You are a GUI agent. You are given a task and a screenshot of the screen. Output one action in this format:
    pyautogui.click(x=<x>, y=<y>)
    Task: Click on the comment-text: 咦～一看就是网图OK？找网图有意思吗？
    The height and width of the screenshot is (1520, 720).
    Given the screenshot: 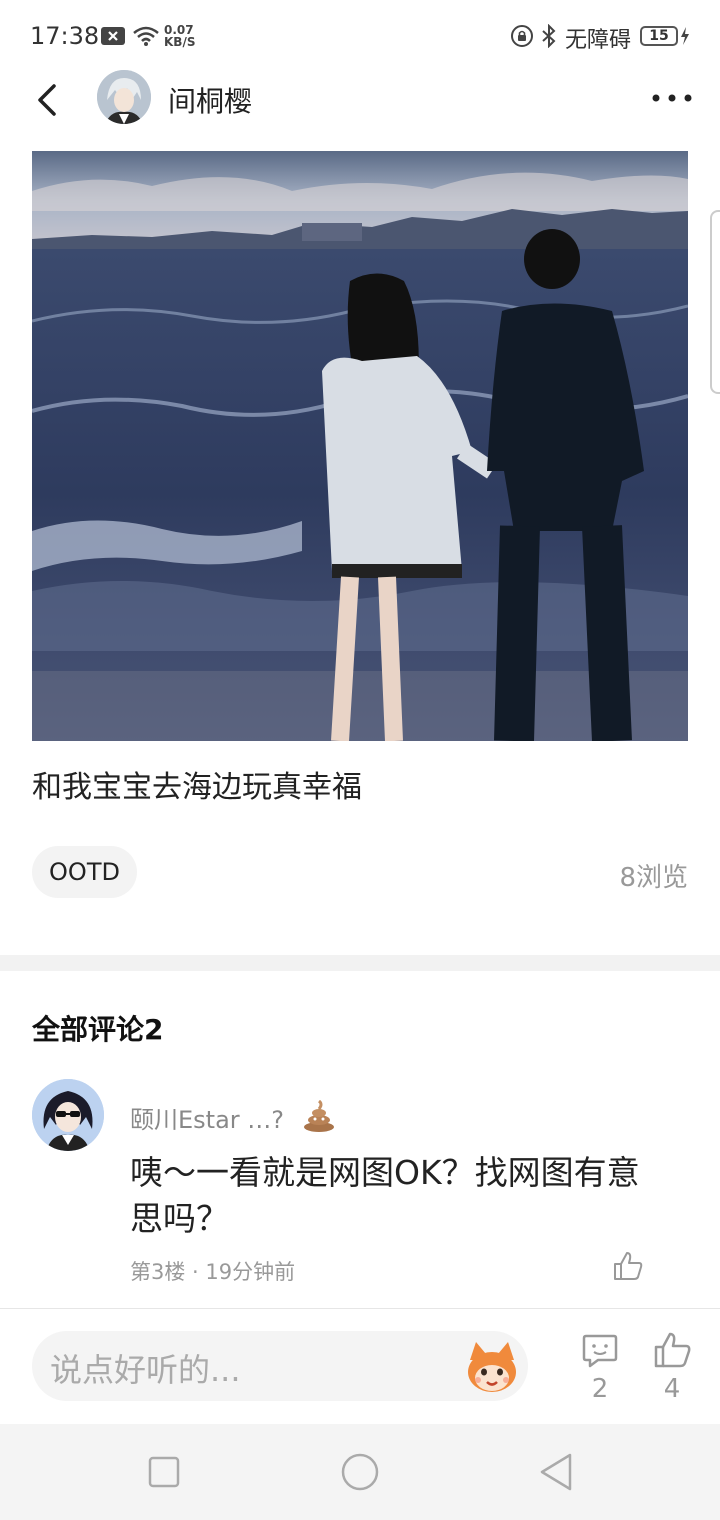 What is the action you would take?
    pyautogui.click(x=385, y=1195)
    